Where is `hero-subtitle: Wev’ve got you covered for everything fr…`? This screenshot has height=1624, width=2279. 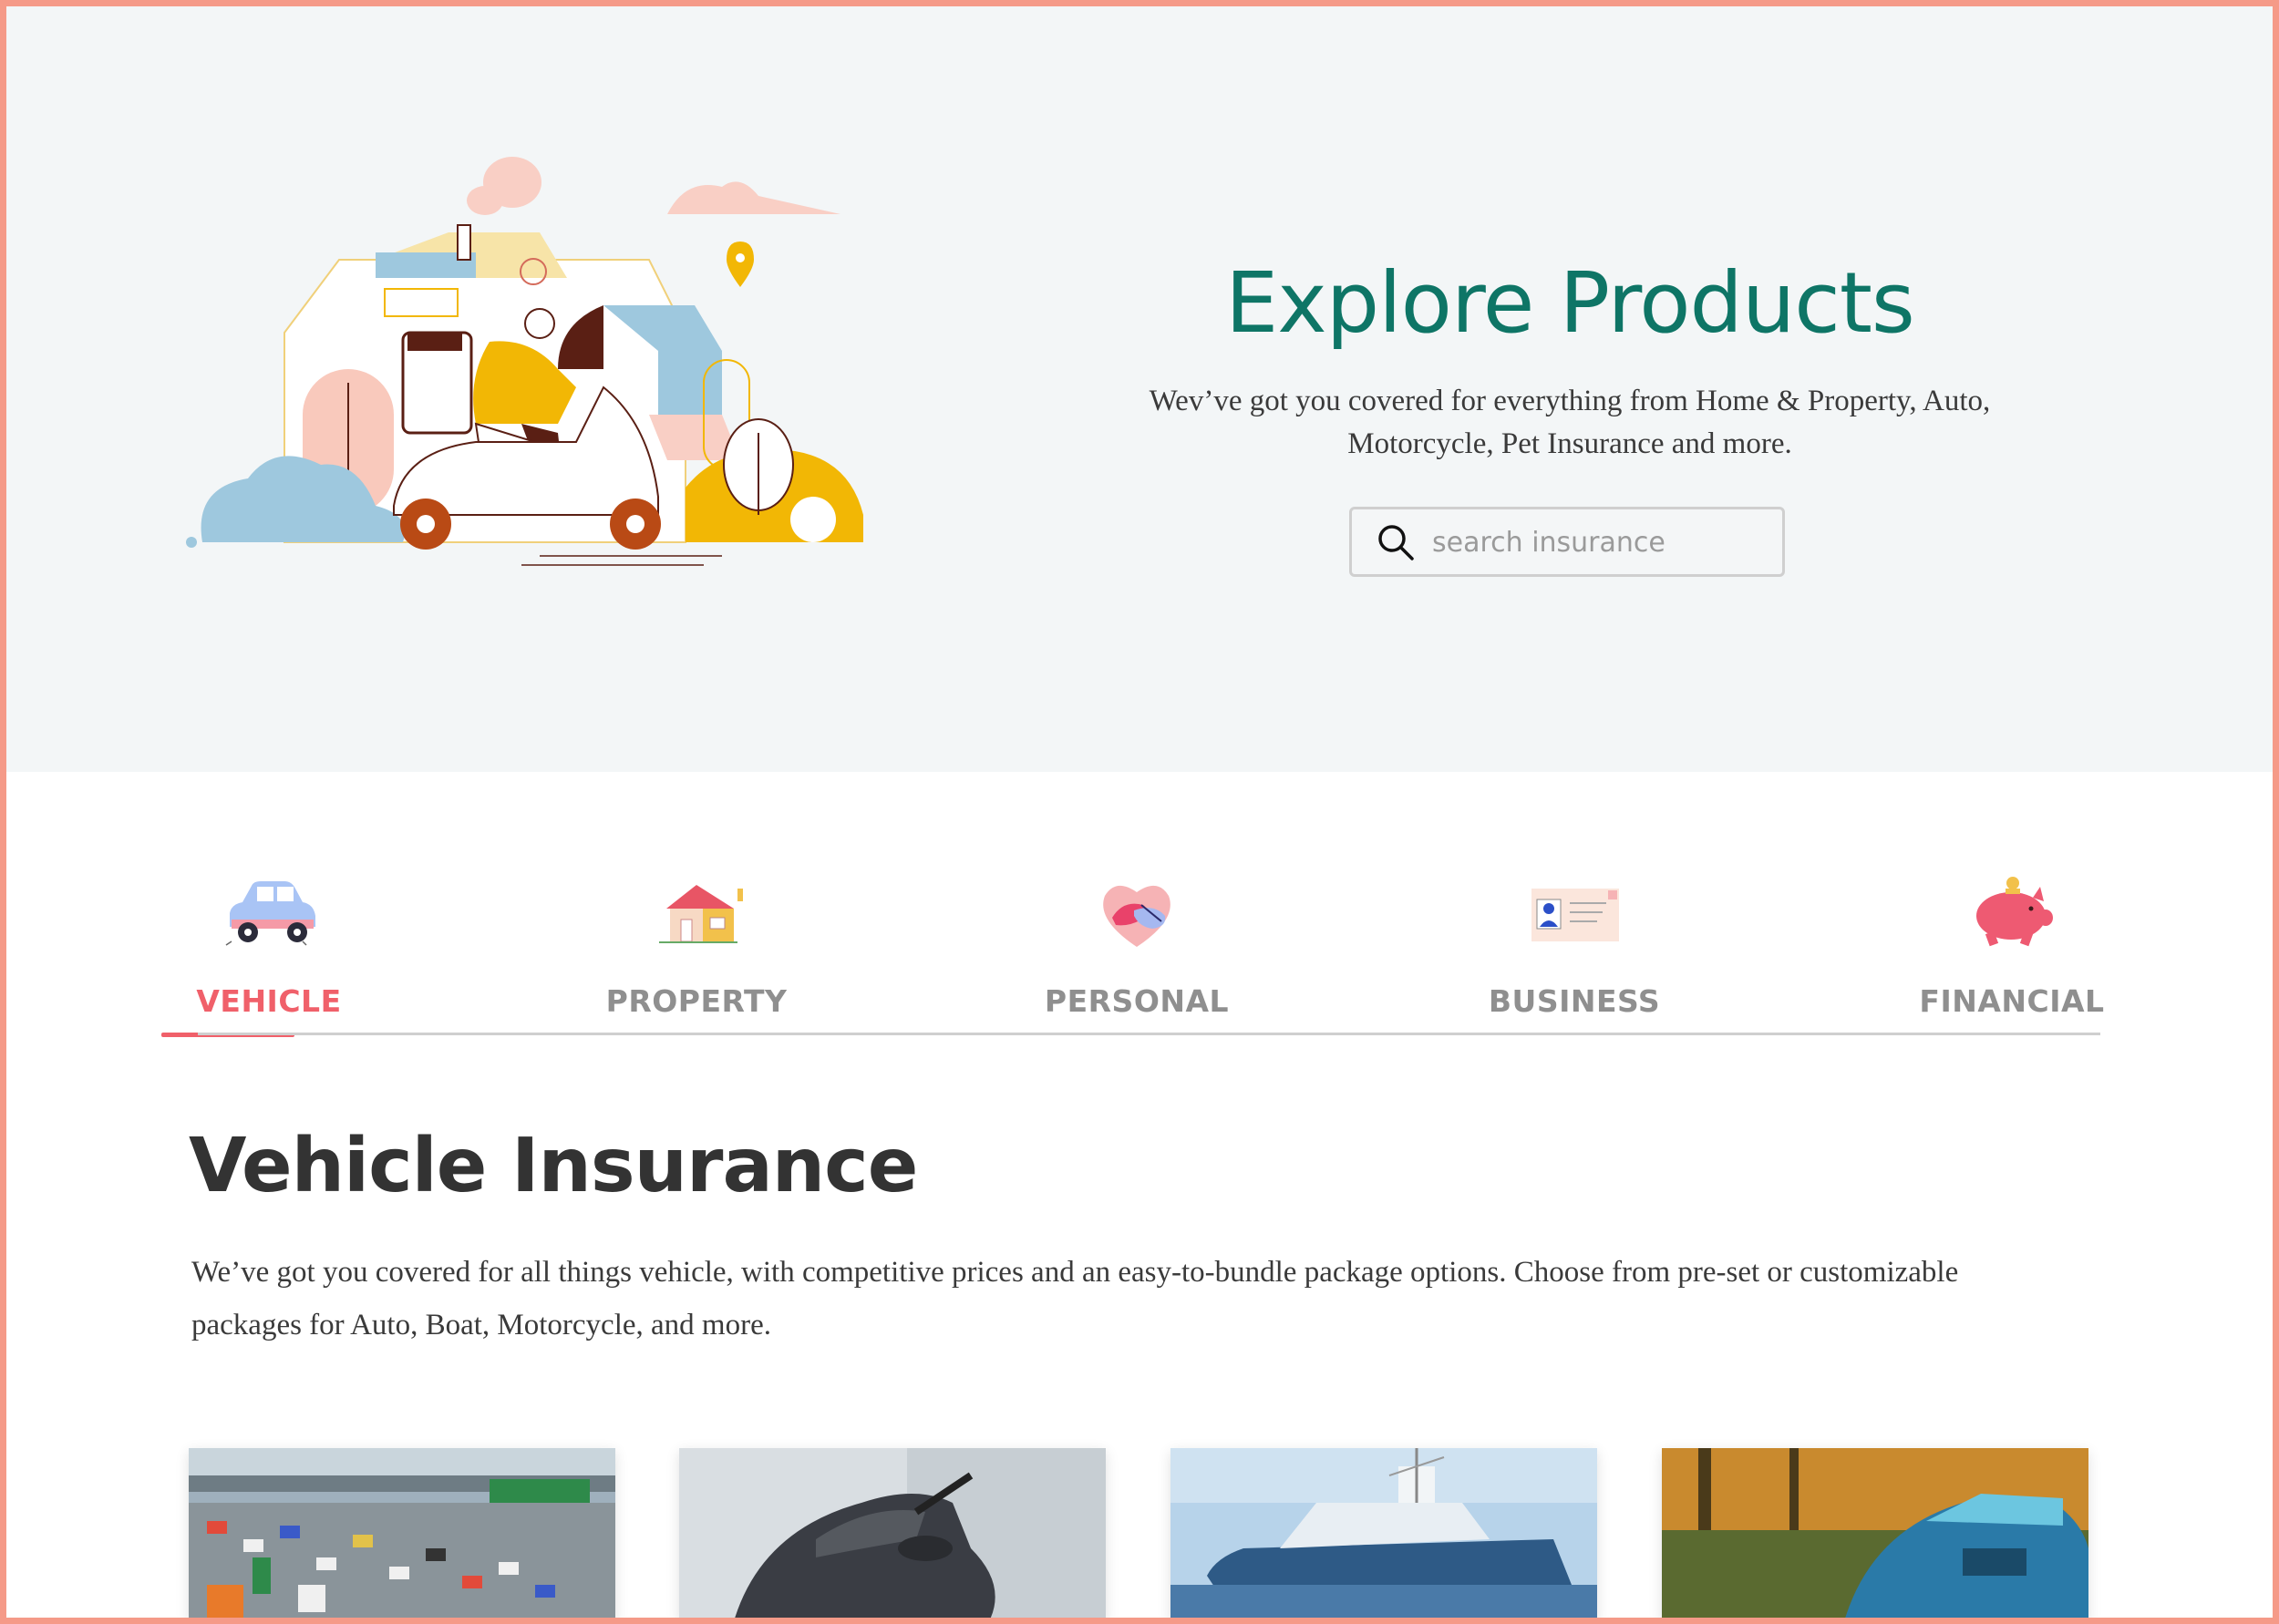
hero-subtitle: Wev’ve got you covered for everything fr… is located at coordinates (1570, 423).